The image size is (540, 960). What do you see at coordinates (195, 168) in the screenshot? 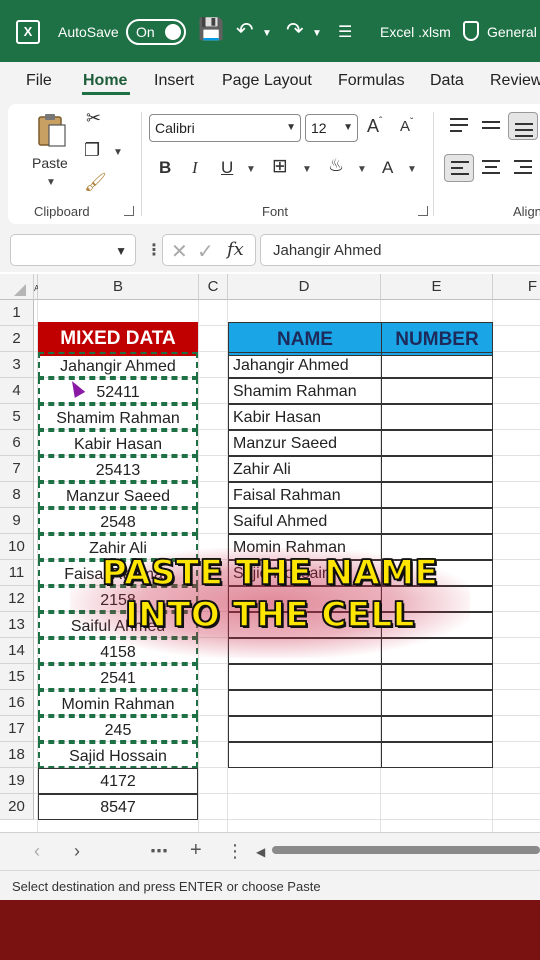
I see `italic-button: I` at bounding box center [195, 168].